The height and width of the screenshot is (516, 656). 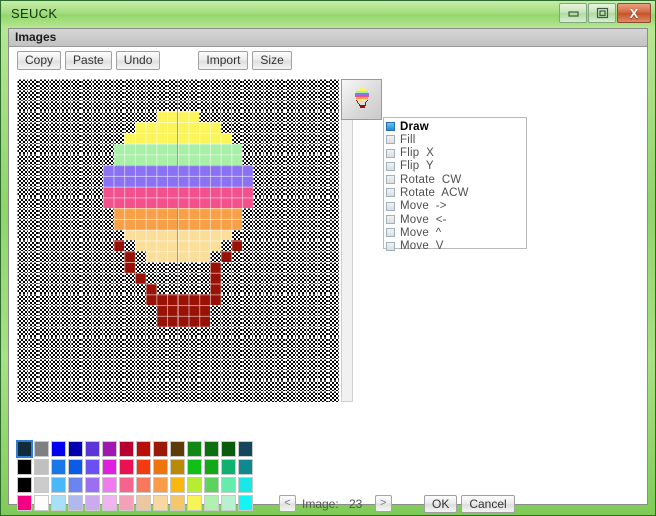 I want to click on tool-option-fill: Fill, so click(x=456, y=139).